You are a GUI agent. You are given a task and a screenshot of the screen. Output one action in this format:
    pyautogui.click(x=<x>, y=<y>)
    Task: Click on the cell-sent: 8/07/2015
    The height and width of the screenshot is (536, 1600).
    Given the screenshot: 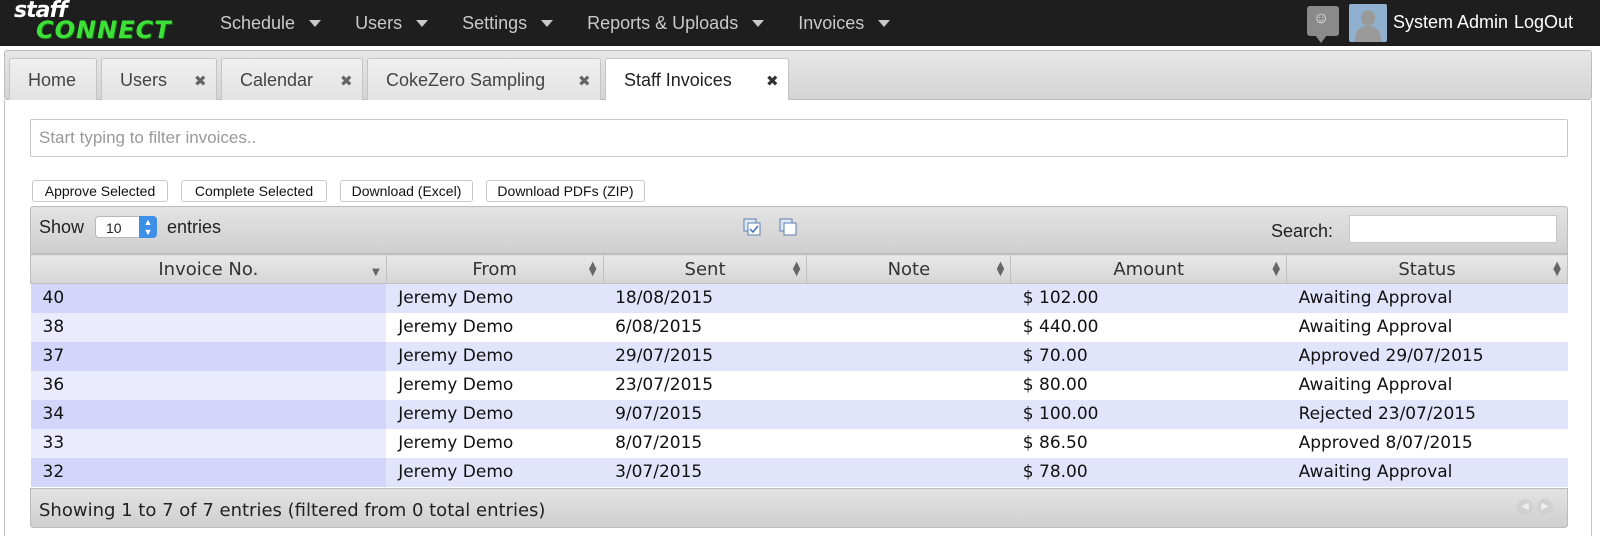 What is the action you would take?
    pyautogui.click(x=705, y=443)
    